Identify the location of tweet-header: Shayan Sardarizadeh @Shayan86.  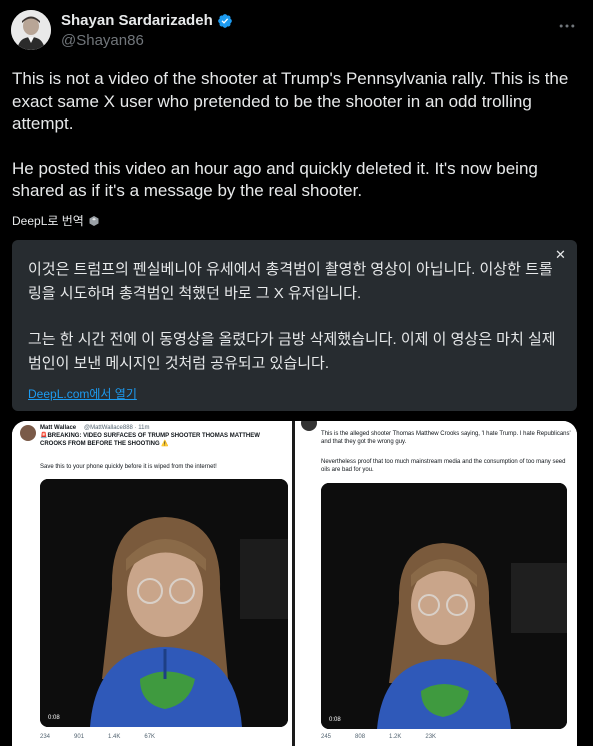
(297, 32).